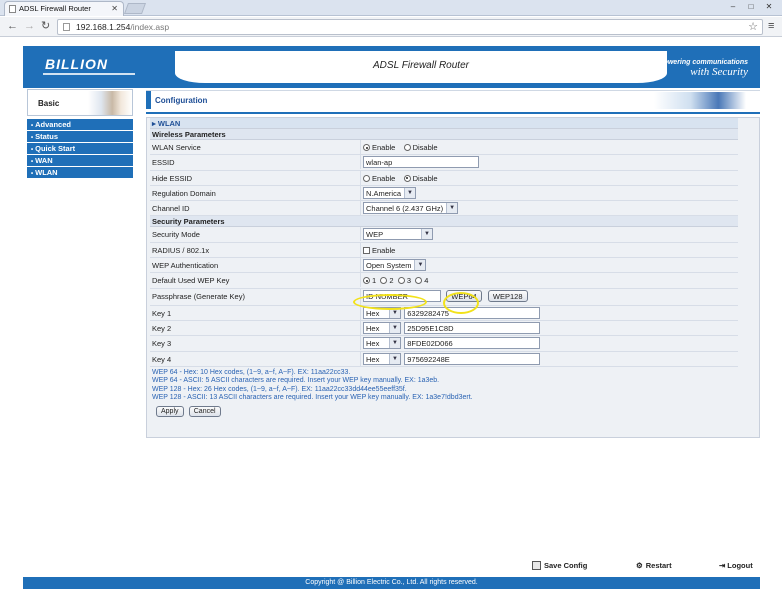 Image resolution: width=782 pixels, height=600 pixels. What do you see at coordinates (163, 163) in the screenshot?
I see `field-label: ESSID` at bounding box center [163, 163].